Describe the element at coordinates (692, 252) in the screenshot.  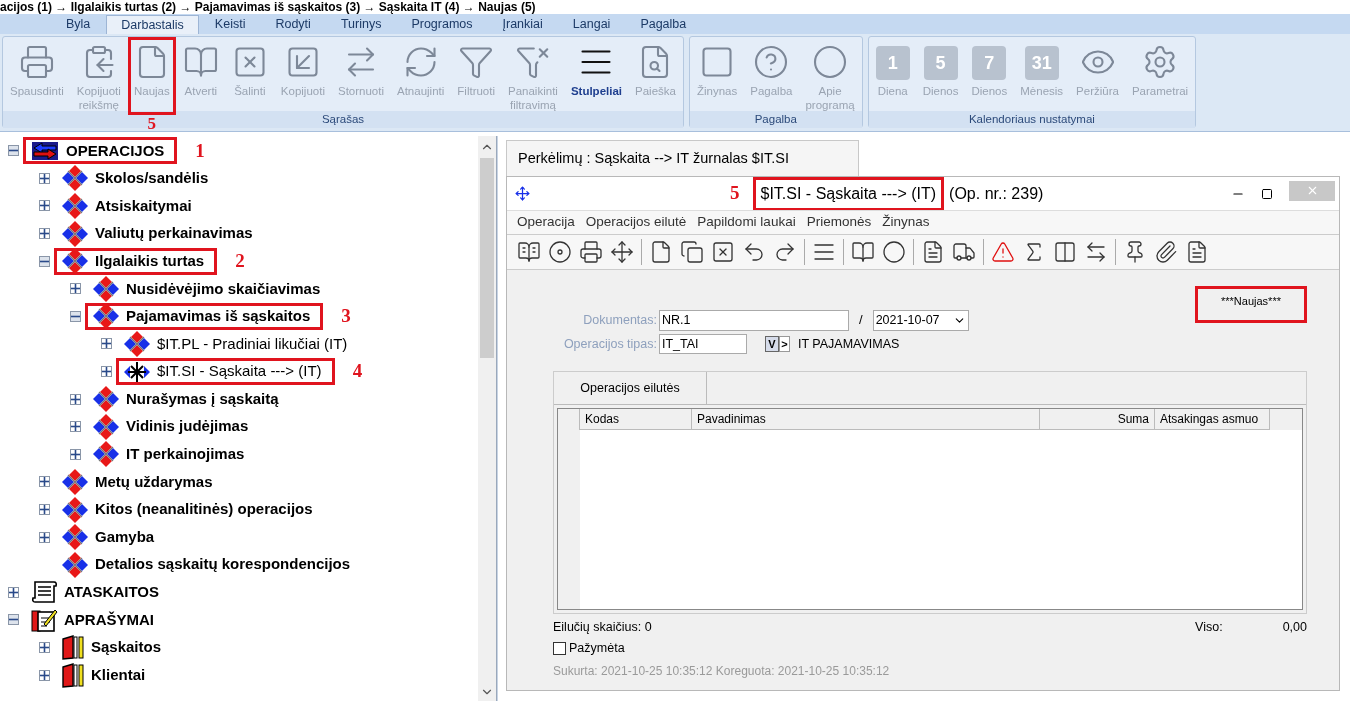
I see `copy-icon` at that location.